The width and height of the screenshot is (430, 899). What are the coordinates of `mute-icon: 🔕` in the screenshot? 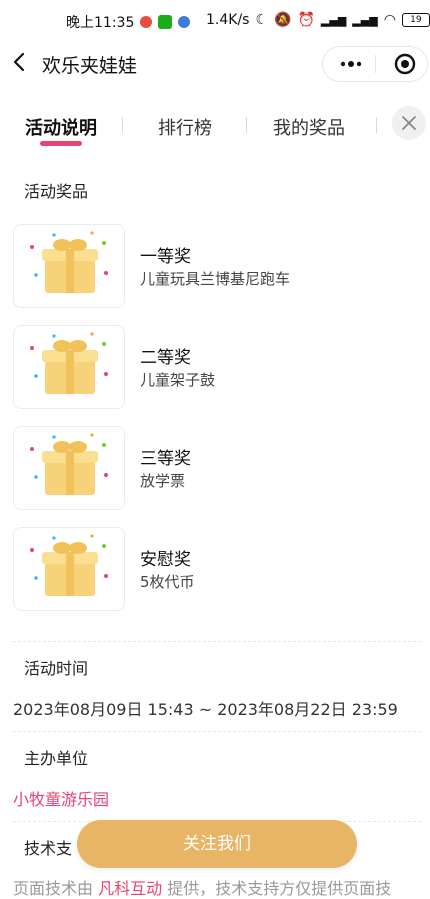 It's located at (283, 20).